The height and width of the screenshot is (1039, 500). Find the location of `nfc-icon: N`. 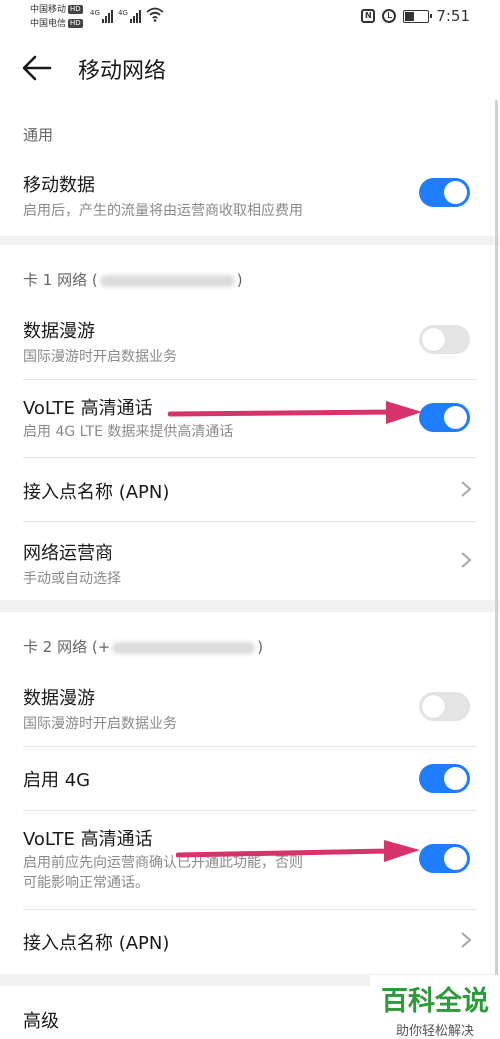

nfc-icon: N is located at coordinates (368, 16).